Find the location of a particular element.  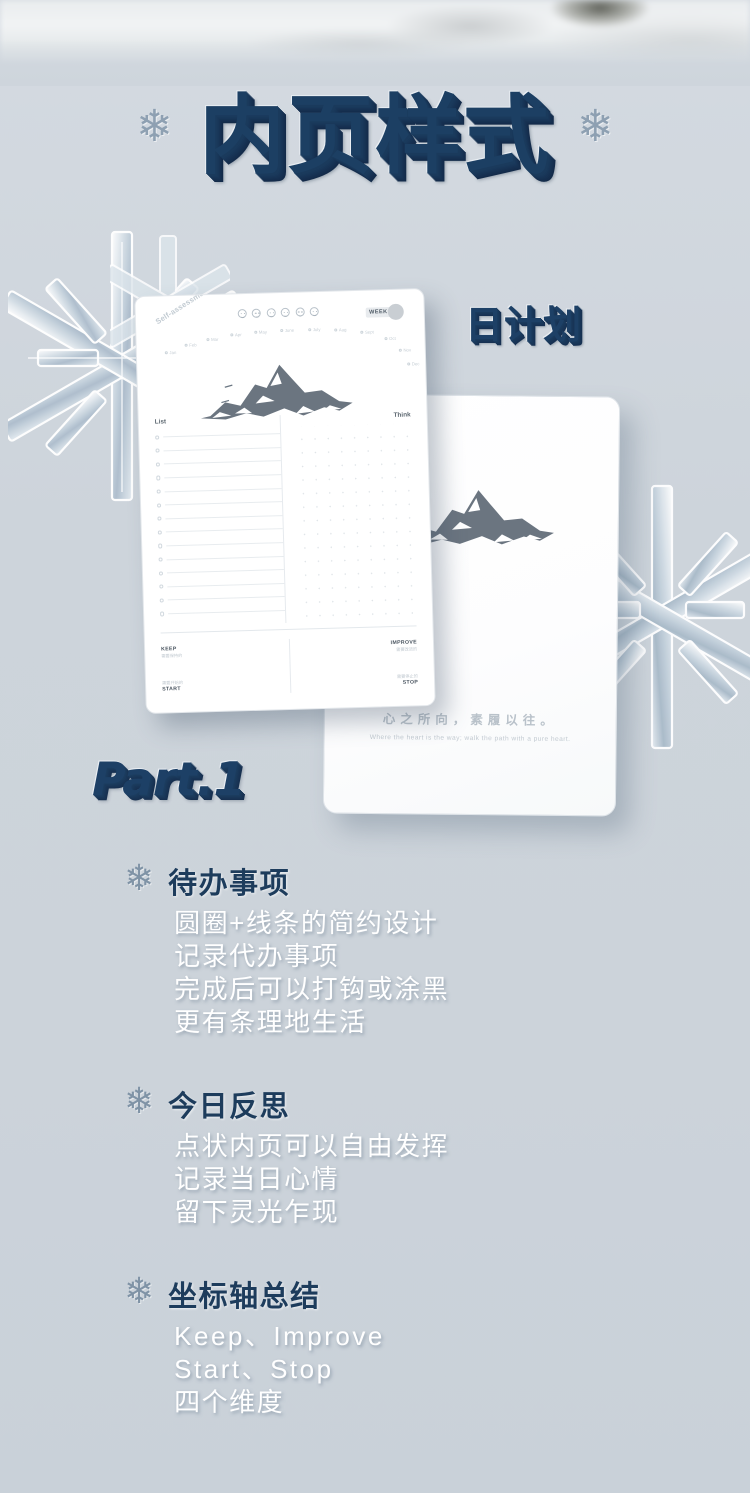

month-option-july: July is located at coordinates (314, 329).